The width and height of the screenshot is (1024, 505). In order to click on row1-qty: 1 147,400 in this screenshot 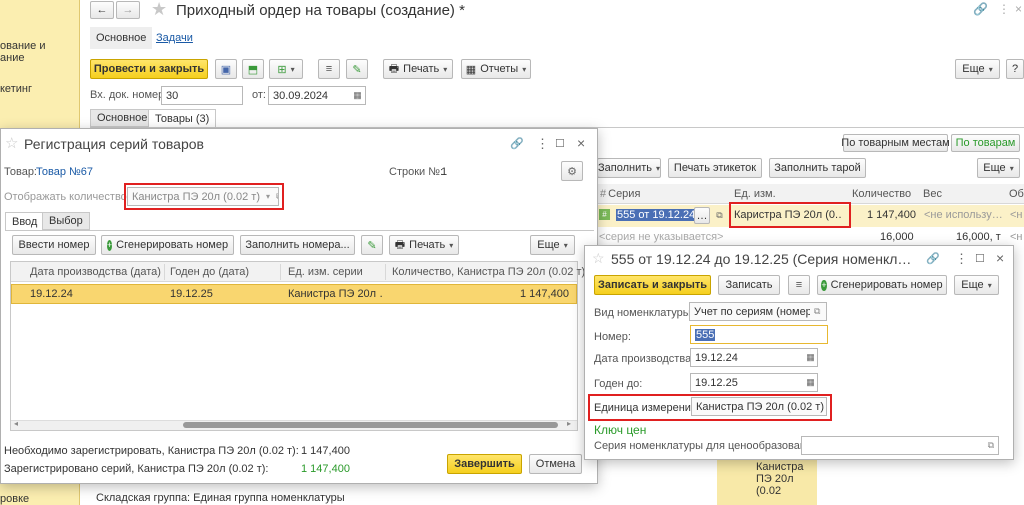, I will do `click(891, 215)`.